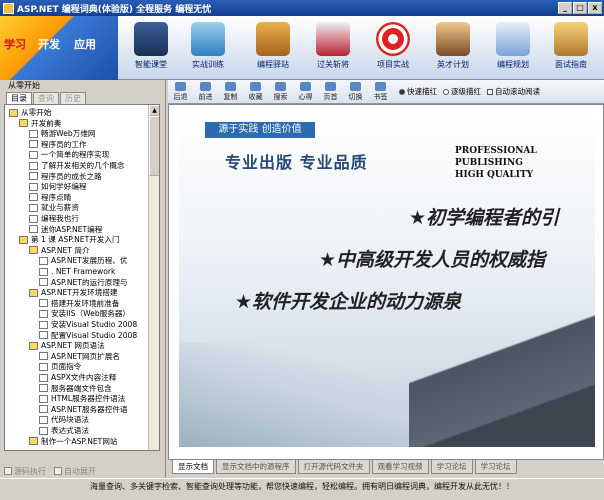 This screenshot has height=500, width=604. What do you see at coordinates (64, 187) in the screenshot?
I see `tree-item-label: 如何学好编程` at bounding box center [64, 187].